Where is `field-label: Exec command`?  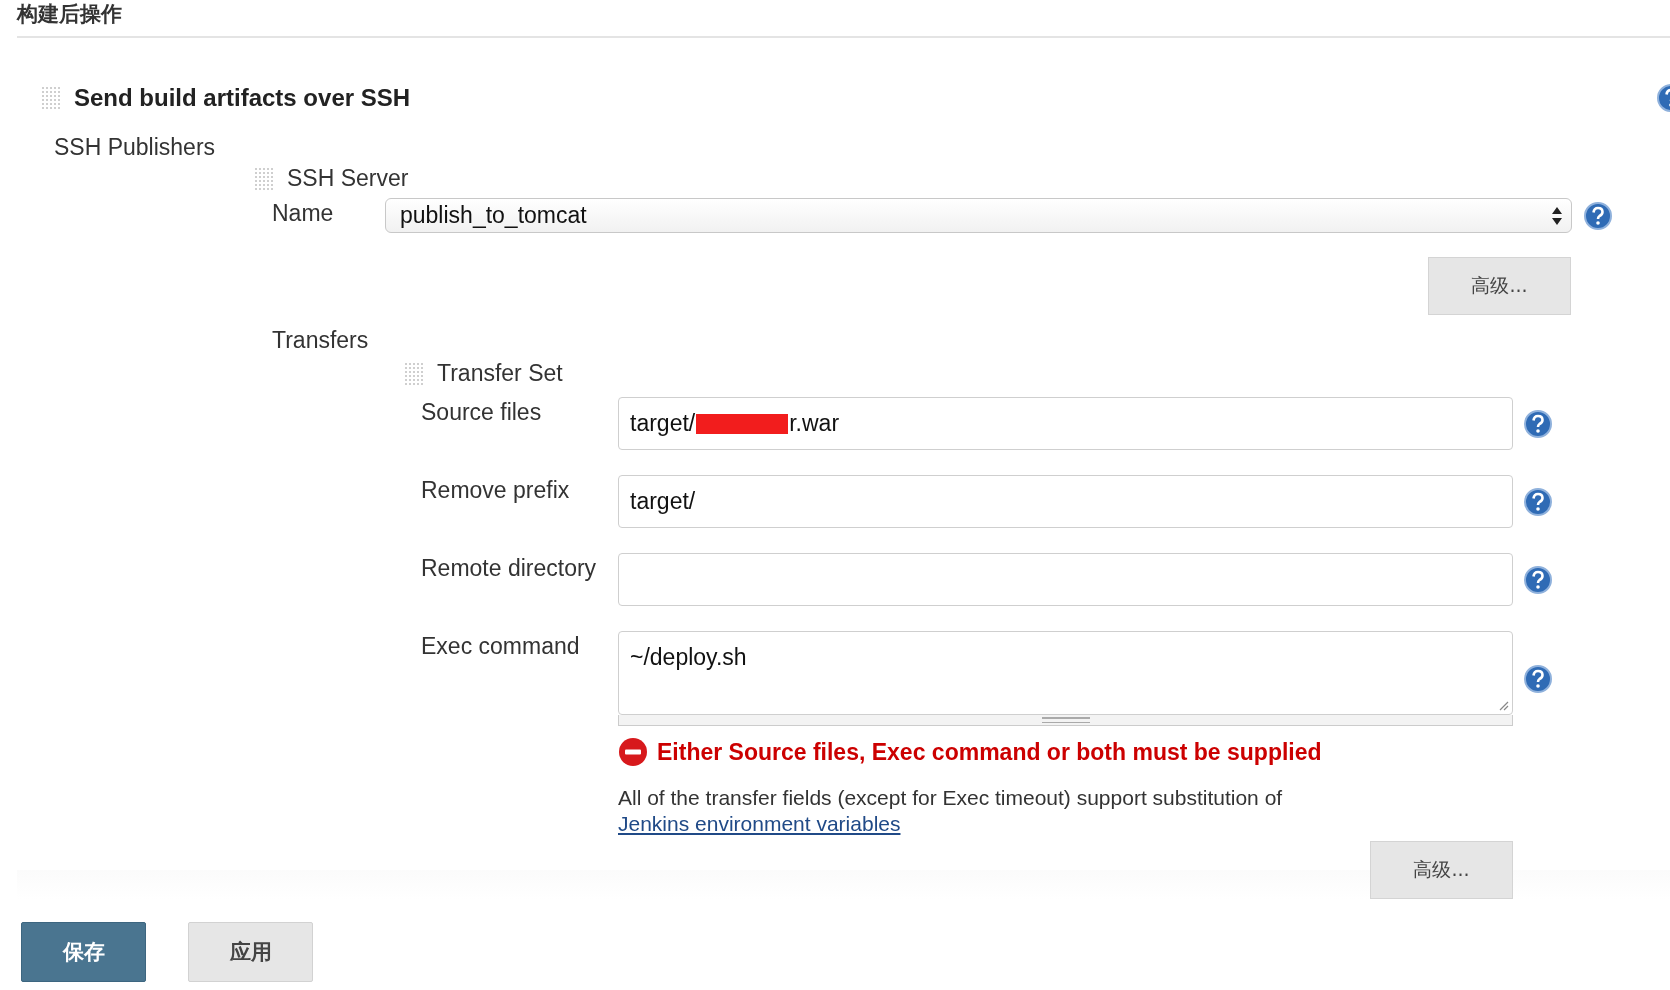 field-label: Exec command is located at coordinates (501, 646).